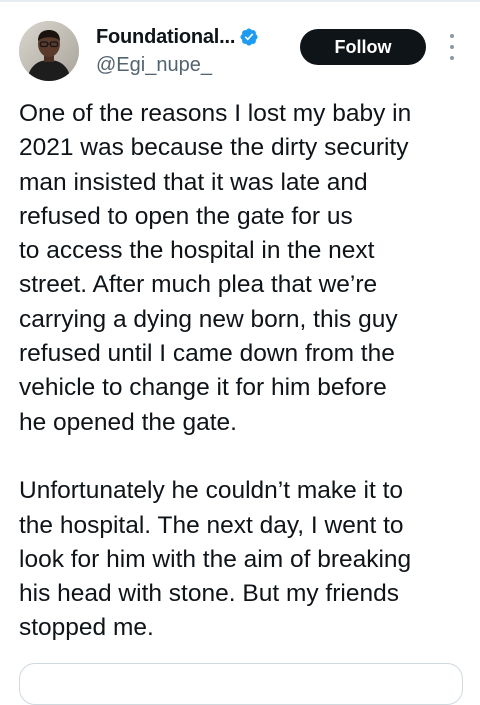 This screenshot has height=705, width=480. I want to click on author-handle: @Egi_nupe_, so click(154, 65).